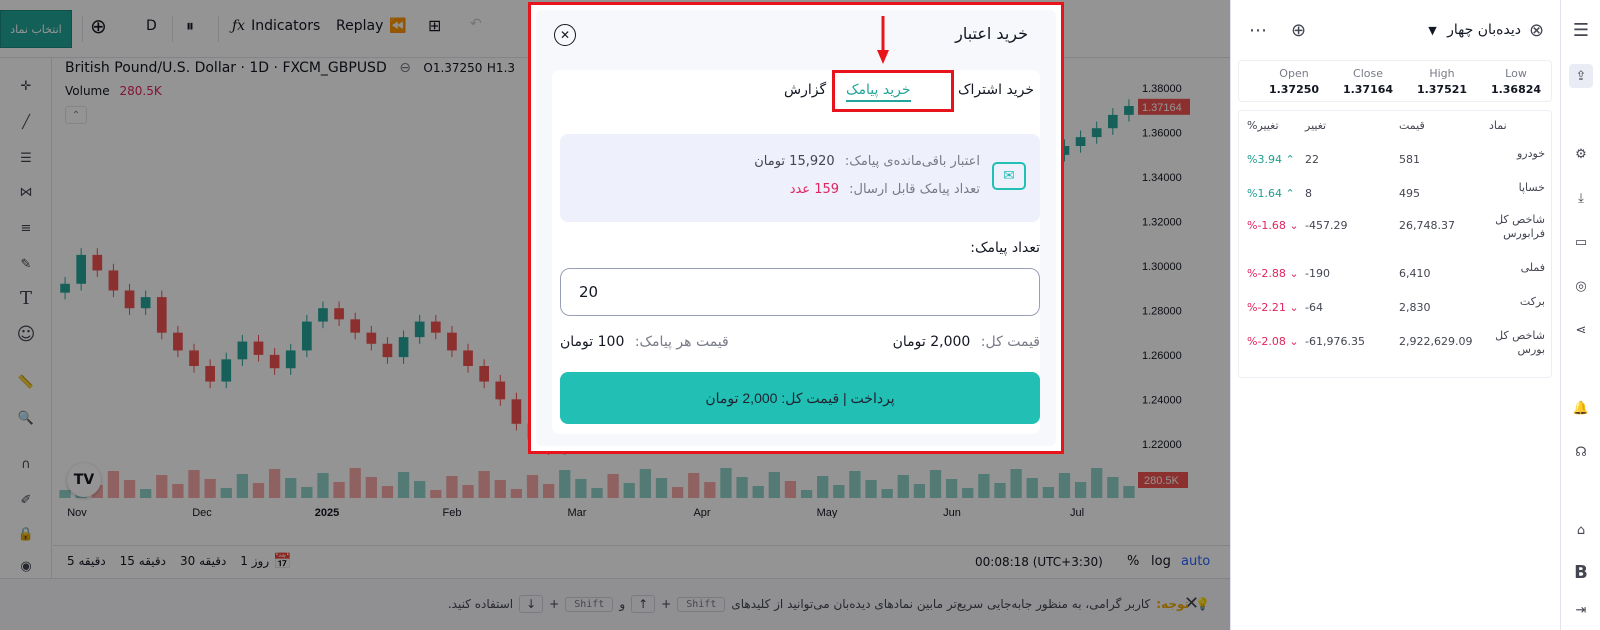 Image resolution: width=1600 pixels, height=630 pixels. What do you see at coordinates (1516, 73) in the screenshot?
I see `ohlc-header-low: Low` at bounding box center [1516, 73].